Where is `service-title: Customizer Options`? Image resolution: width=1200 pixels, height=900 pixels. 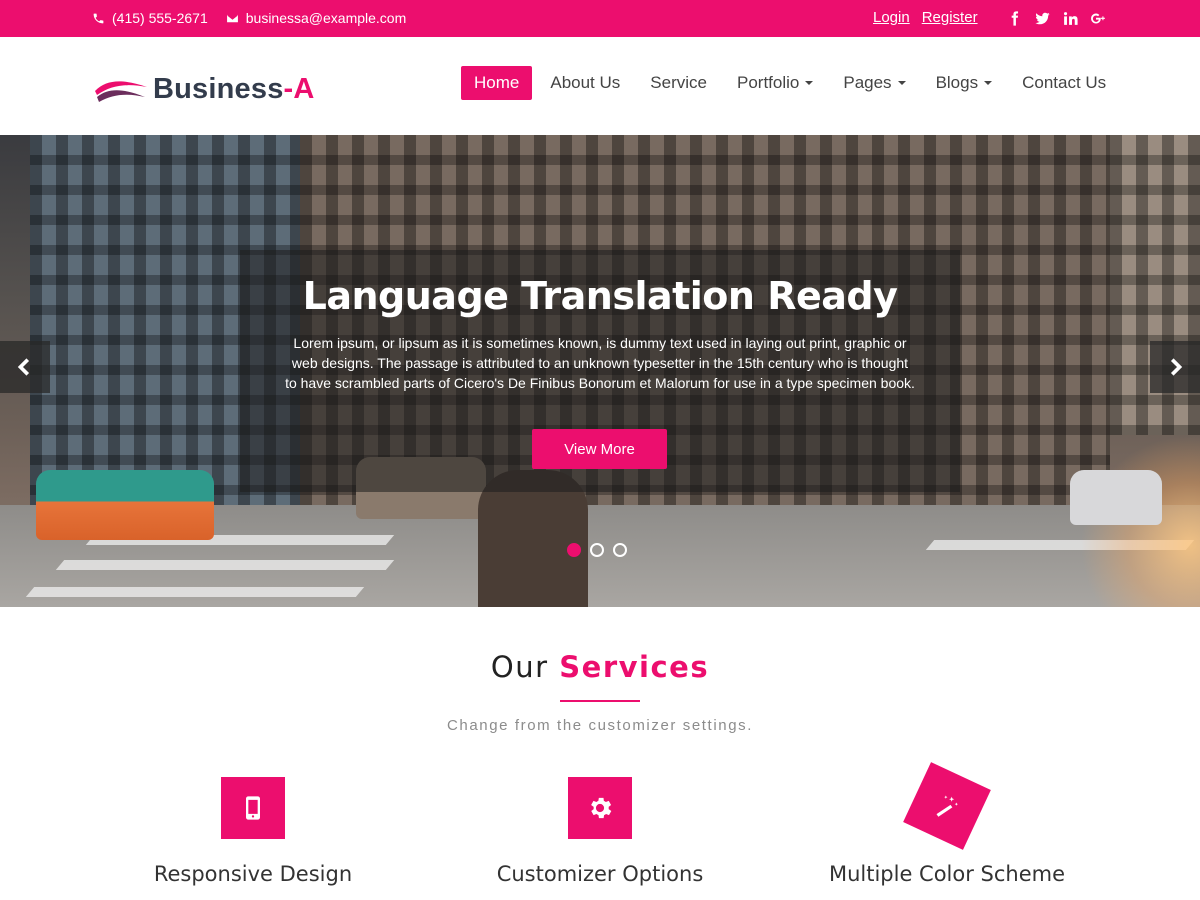 service-title: Customizer Options is located at coordinates (600, 874).